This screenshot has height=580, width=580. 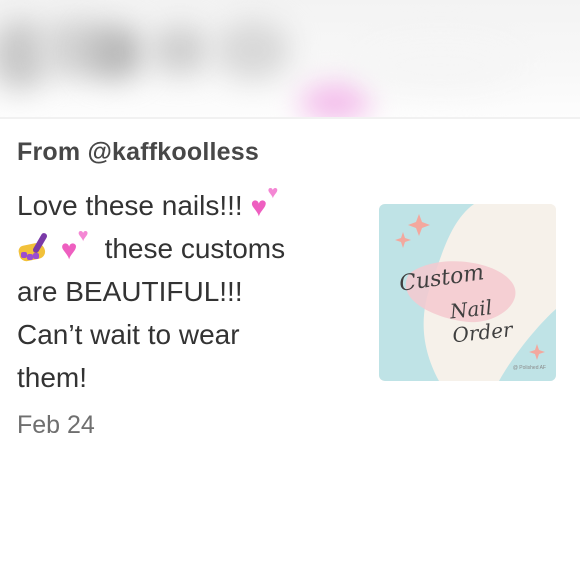 I want to click on message-line-2: these customs, so click(x=195, y=248).